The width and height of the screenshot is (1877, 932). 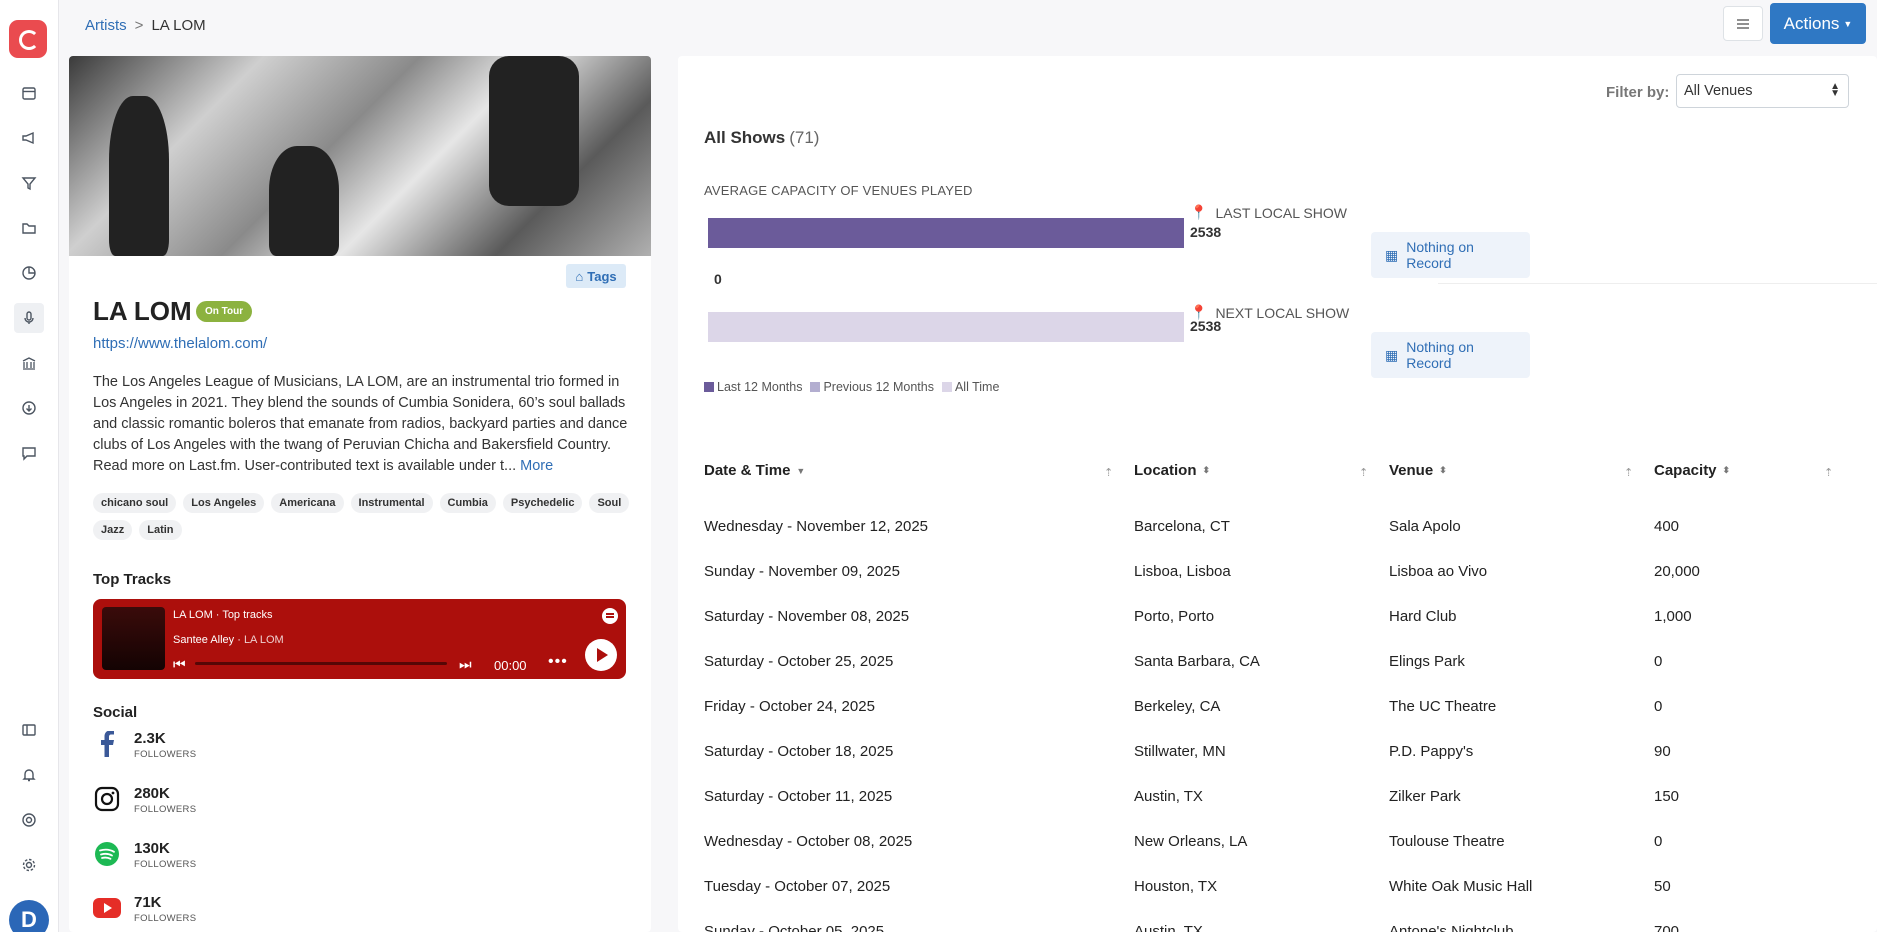 I want to click on player-header: LA LOM · Top tracks, so click(x=223, y=615).